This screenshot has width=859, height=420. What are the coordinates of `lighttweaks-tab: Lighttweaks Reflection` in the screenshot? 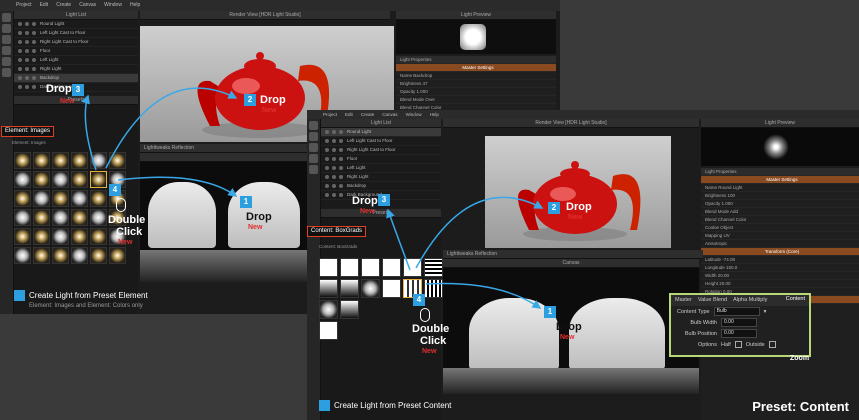 It's located at (573, 254).